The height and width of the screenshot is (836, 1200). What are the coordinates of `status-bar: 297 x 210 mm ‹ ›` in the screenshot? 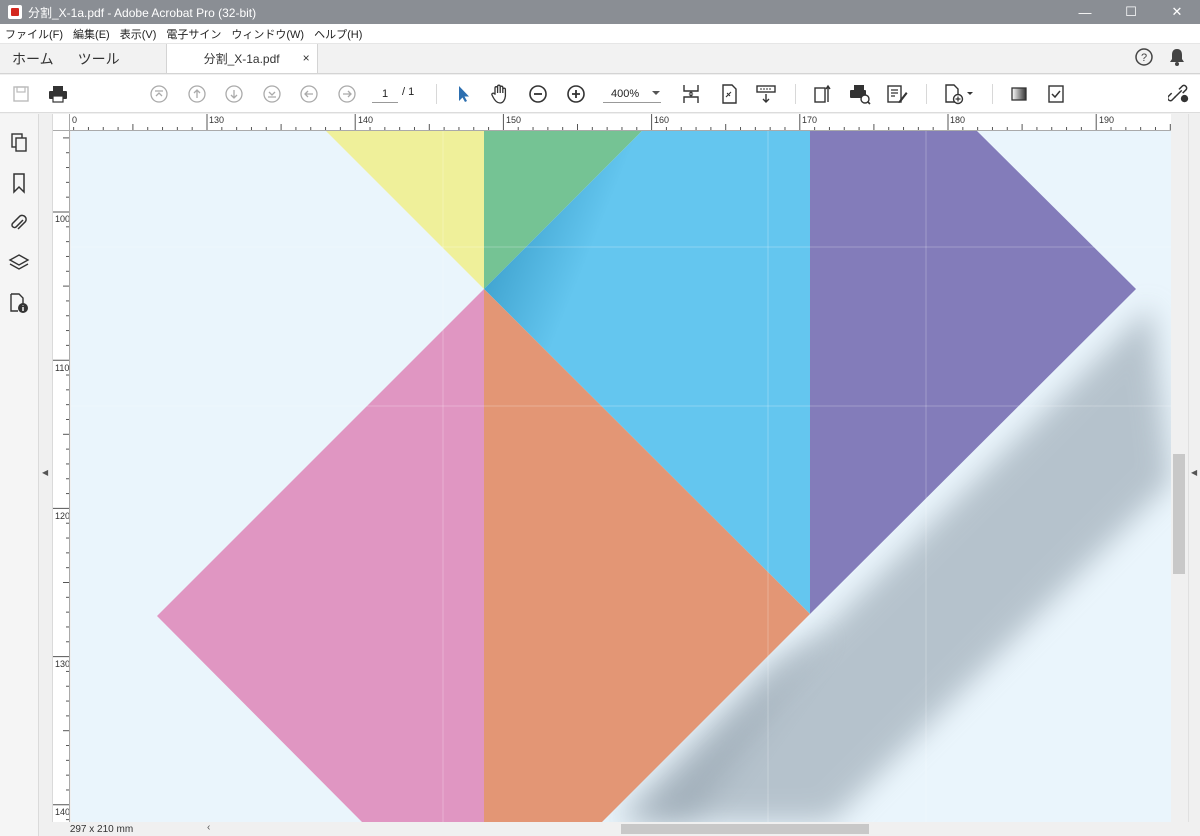 It's located at (626, 829).